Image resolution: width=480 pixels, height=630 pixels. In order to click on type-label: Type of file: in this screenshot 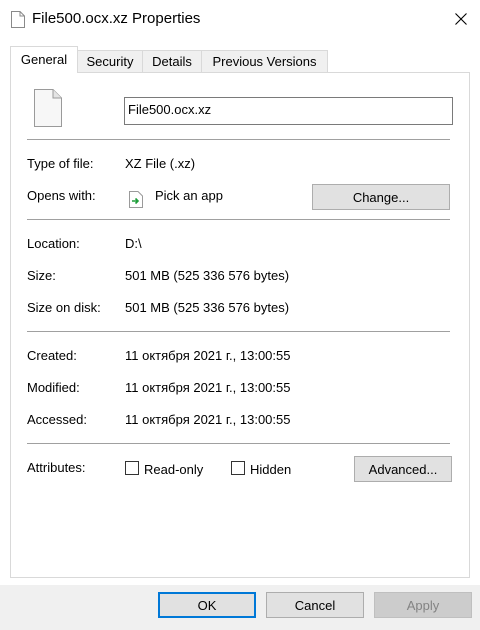, I will do `click(60, 163)`.